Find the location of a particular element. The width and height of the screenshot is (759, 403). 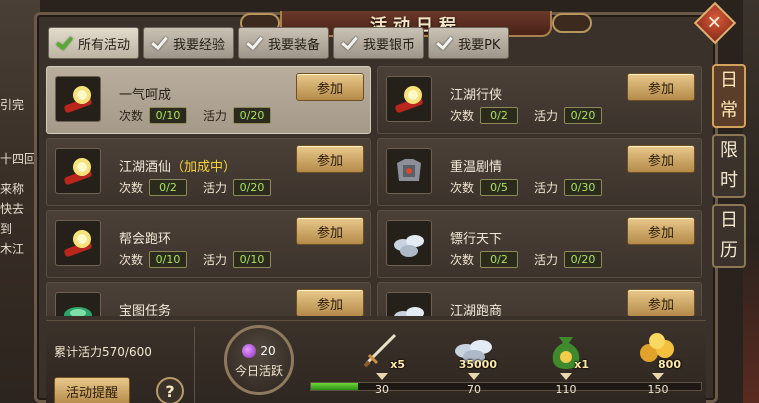

reward-chest: x1 110 is located at coordinates (566, 365).